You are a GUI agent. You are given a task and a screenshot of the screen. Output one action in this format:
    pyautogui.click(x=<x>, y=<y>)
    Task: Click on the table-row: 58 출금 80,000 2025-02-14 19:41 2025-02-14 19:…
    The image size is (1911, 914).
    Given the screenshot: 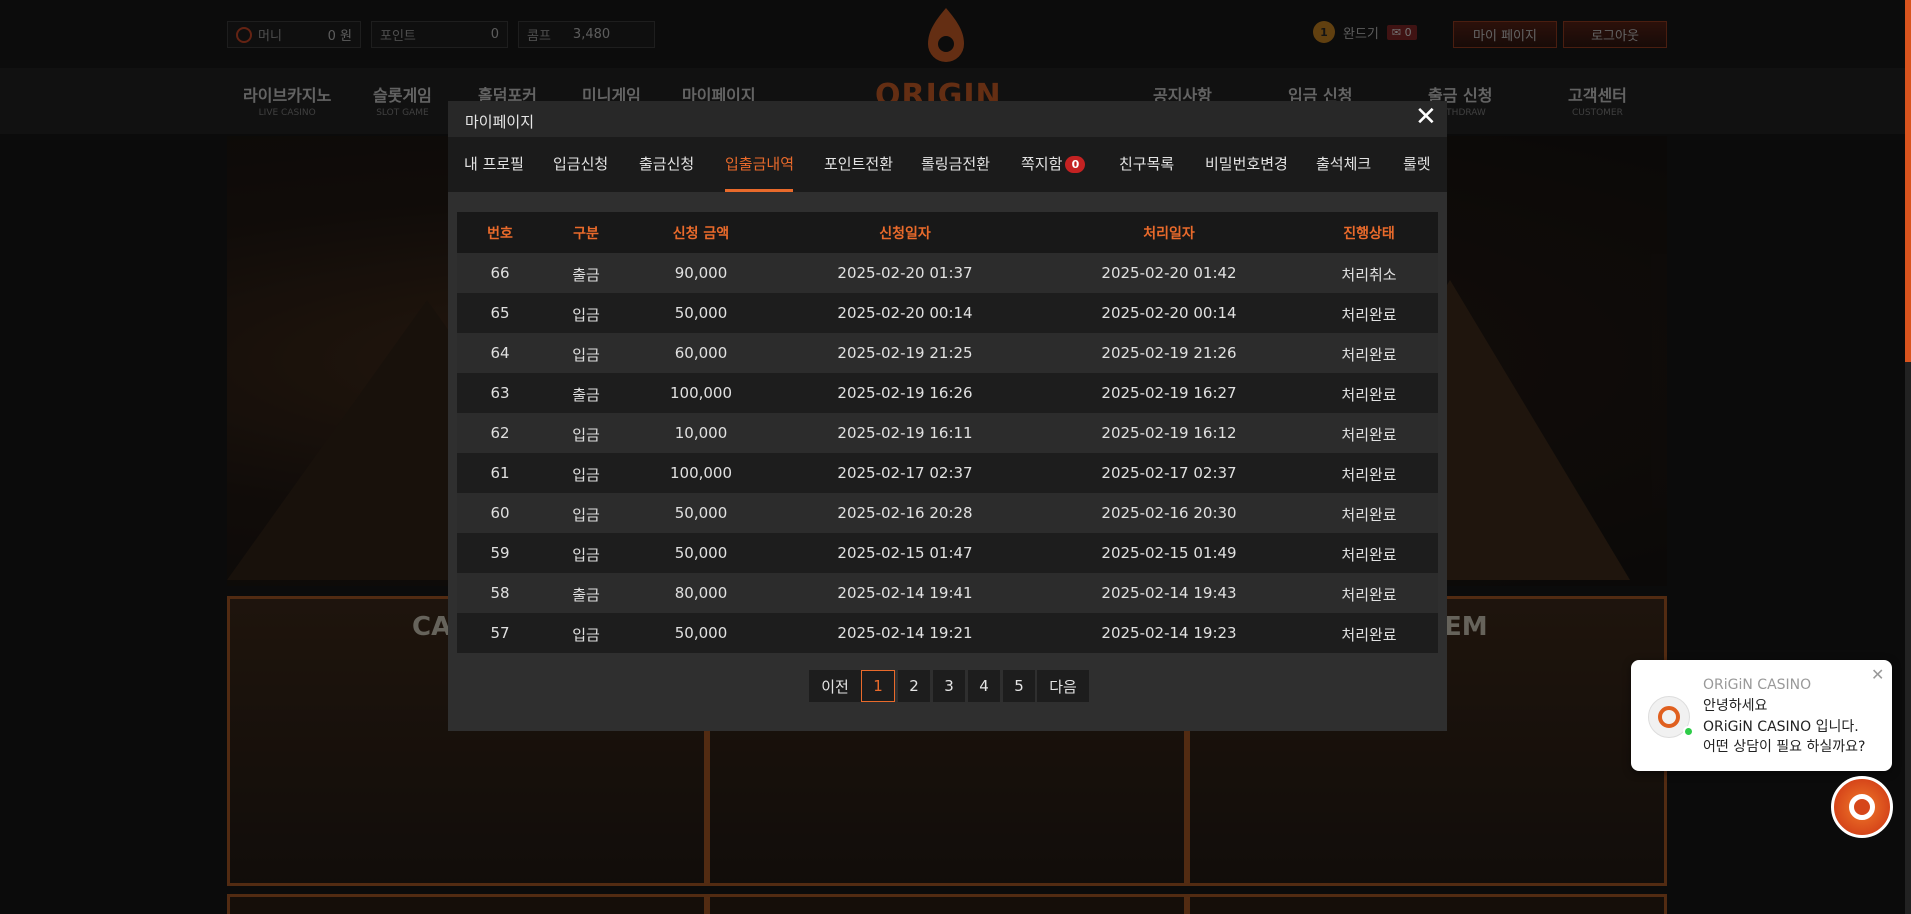 What is the action you would take?
    pyautogui.click(x=947, y=593)
    